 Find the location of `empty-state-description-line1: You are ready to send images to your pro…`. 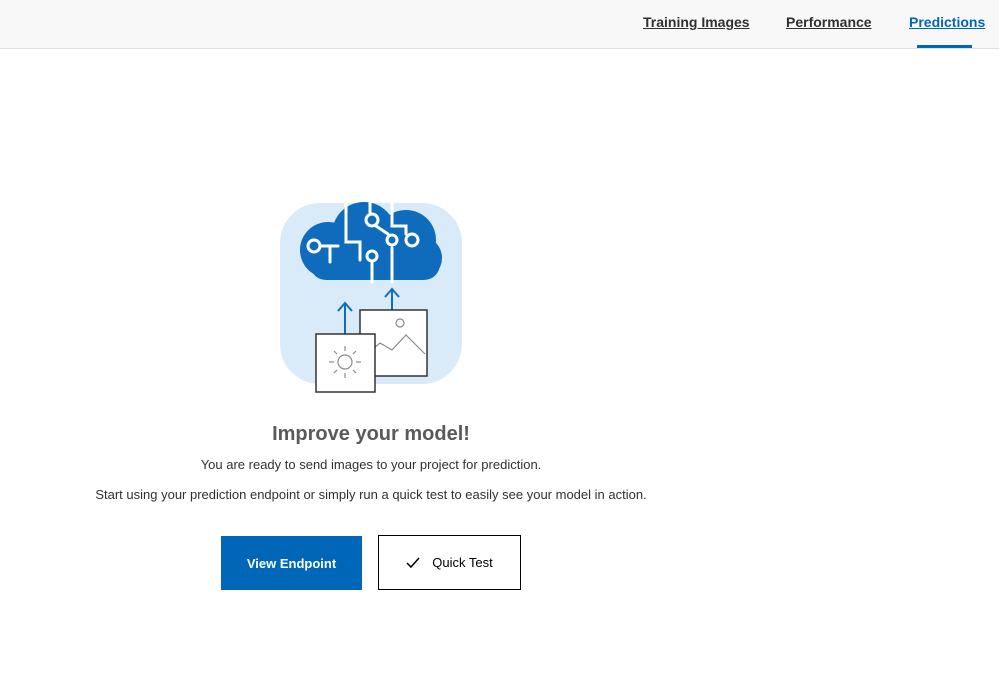

empty-state-description-line1: You are ready to send images to your pro… is located at coordinates (371, 464).